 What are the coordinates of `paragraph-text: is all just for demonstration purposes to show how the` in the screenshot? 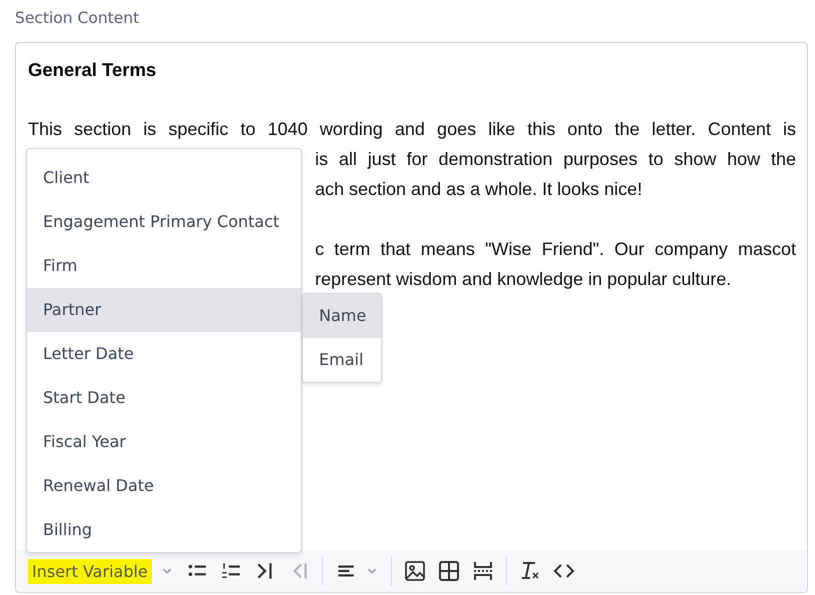 It's located at (555, 159).